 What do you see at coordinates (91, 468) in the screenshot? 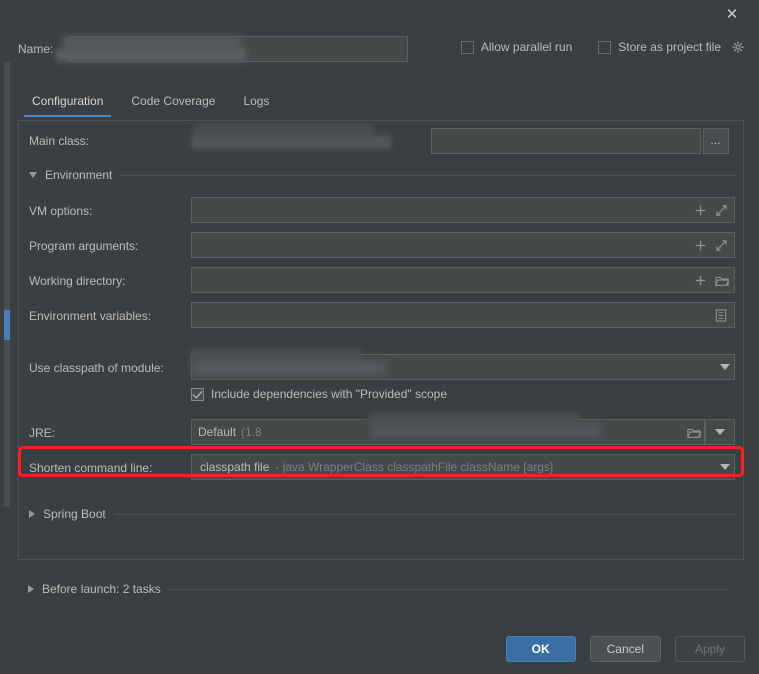
I see `shorten-command-line-label: Shorten command line:` at bounding box center [91, 468].